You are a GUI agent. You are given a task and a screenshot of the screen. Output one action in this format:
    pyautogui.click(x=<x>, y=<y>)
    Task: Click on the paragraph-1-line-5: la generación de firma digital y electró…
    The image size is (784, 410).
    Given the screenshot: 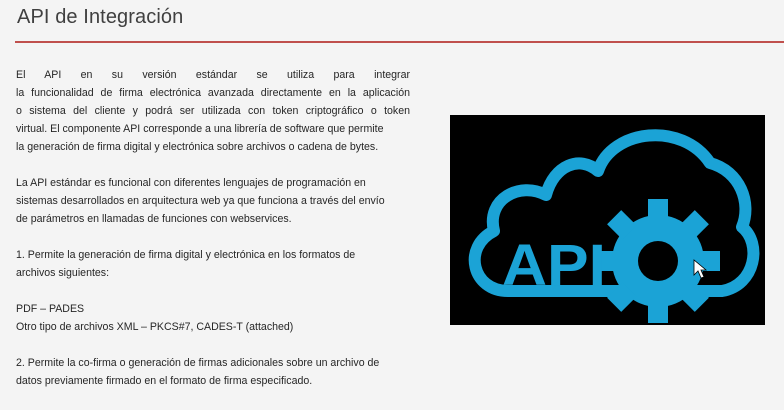 What is the action you would take?
    pyautogui.click(x=197, y=147)
    